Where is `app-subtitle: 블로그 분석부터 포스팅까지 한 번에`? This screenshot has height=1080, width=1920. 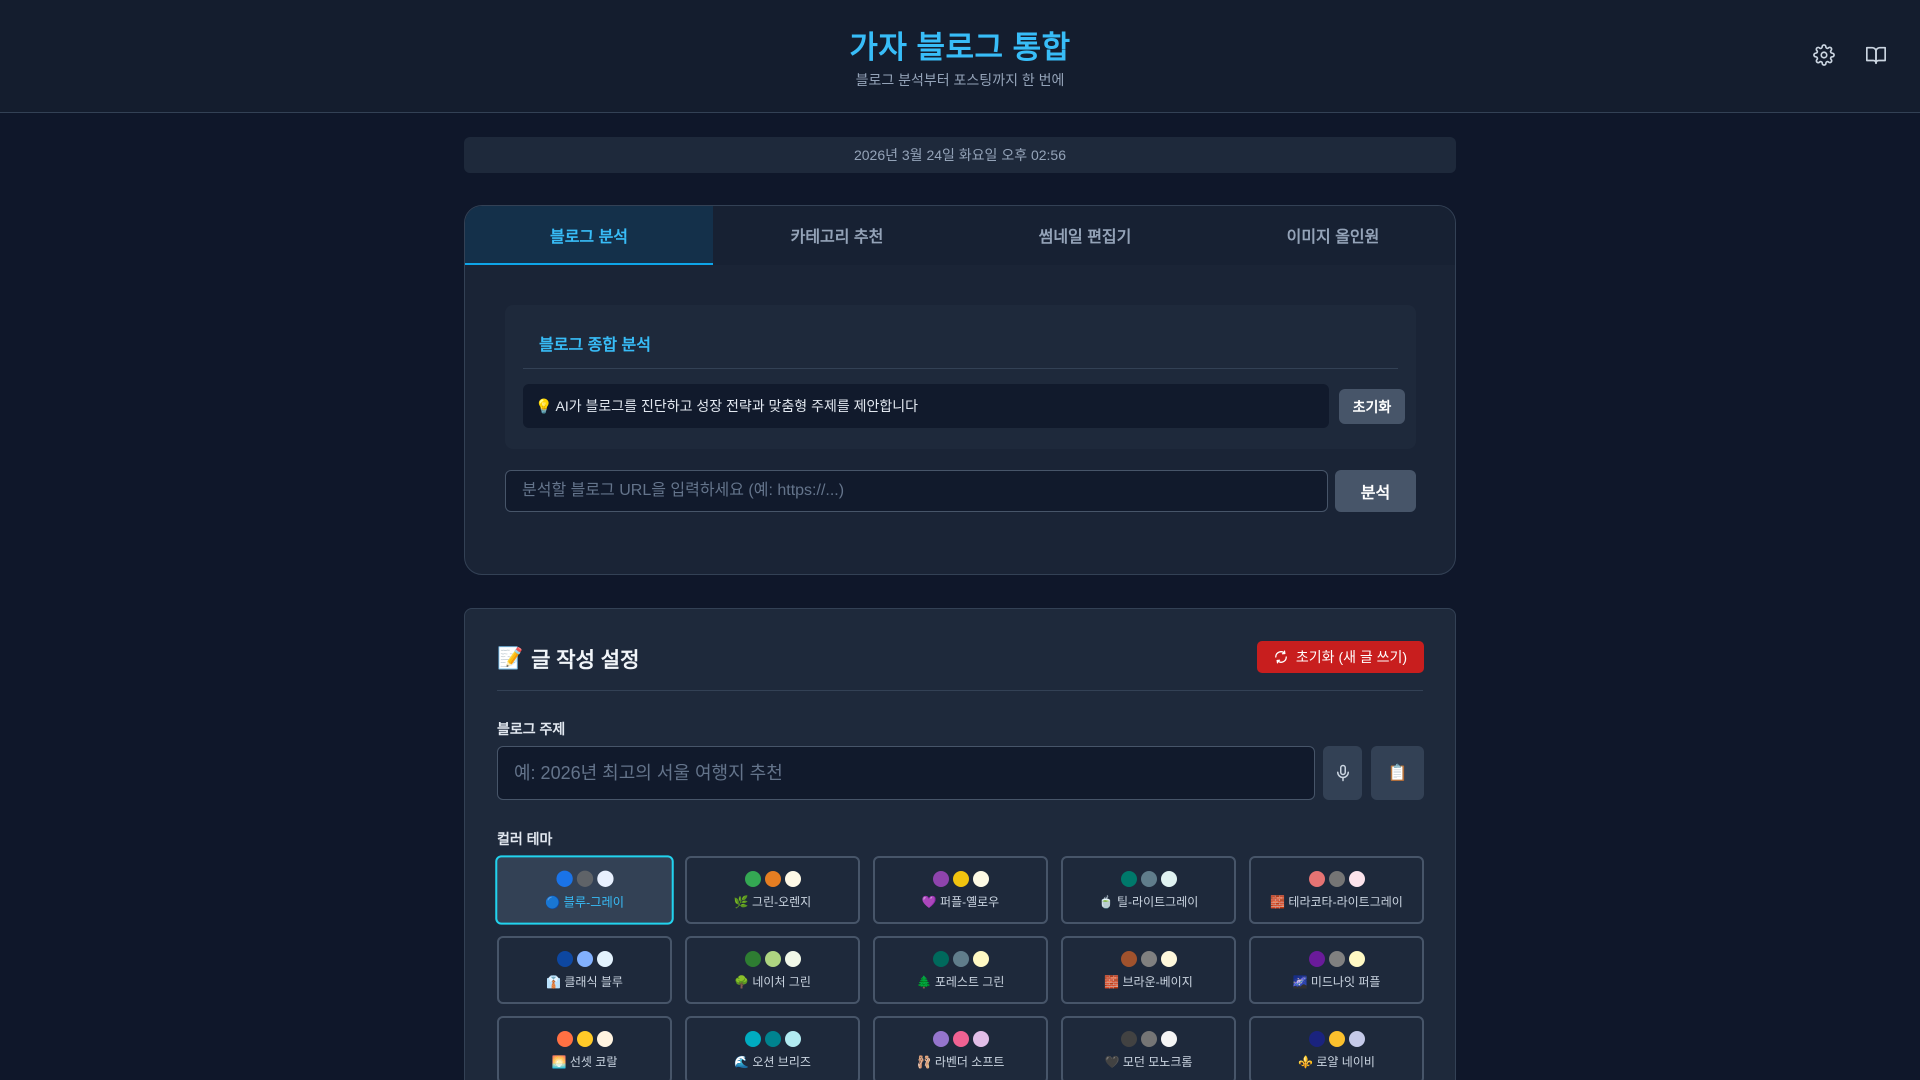 app-subtitle: 블로그 분석부터 포스팅까지 한 번에 is located at coordinates (960, 80).